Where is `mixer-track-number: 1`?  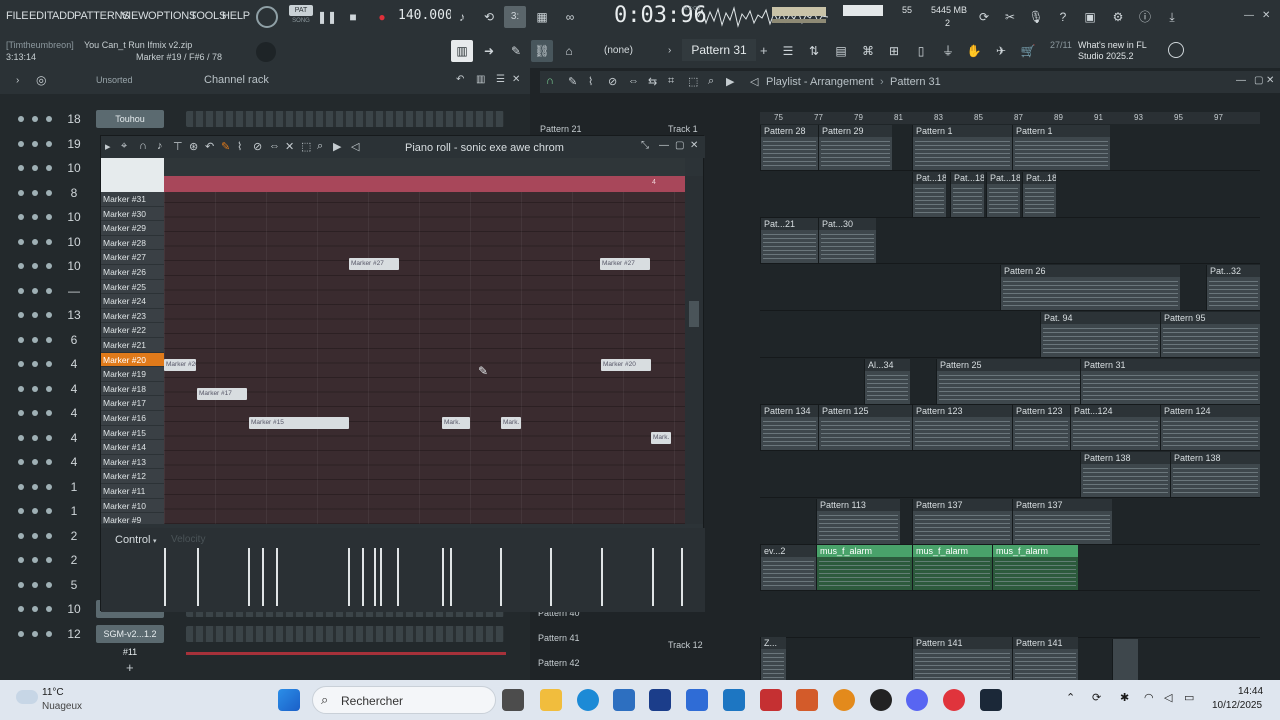 mixer-track-number: 1 is located at coordinates (74, 487).